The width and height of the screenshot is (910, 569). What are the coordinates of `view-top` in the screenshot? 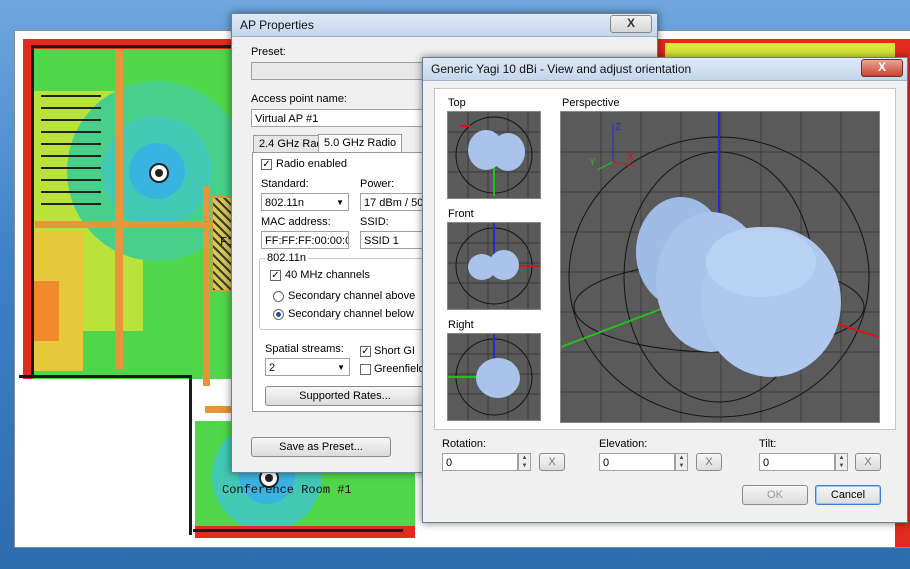 It's located at (494, 155).